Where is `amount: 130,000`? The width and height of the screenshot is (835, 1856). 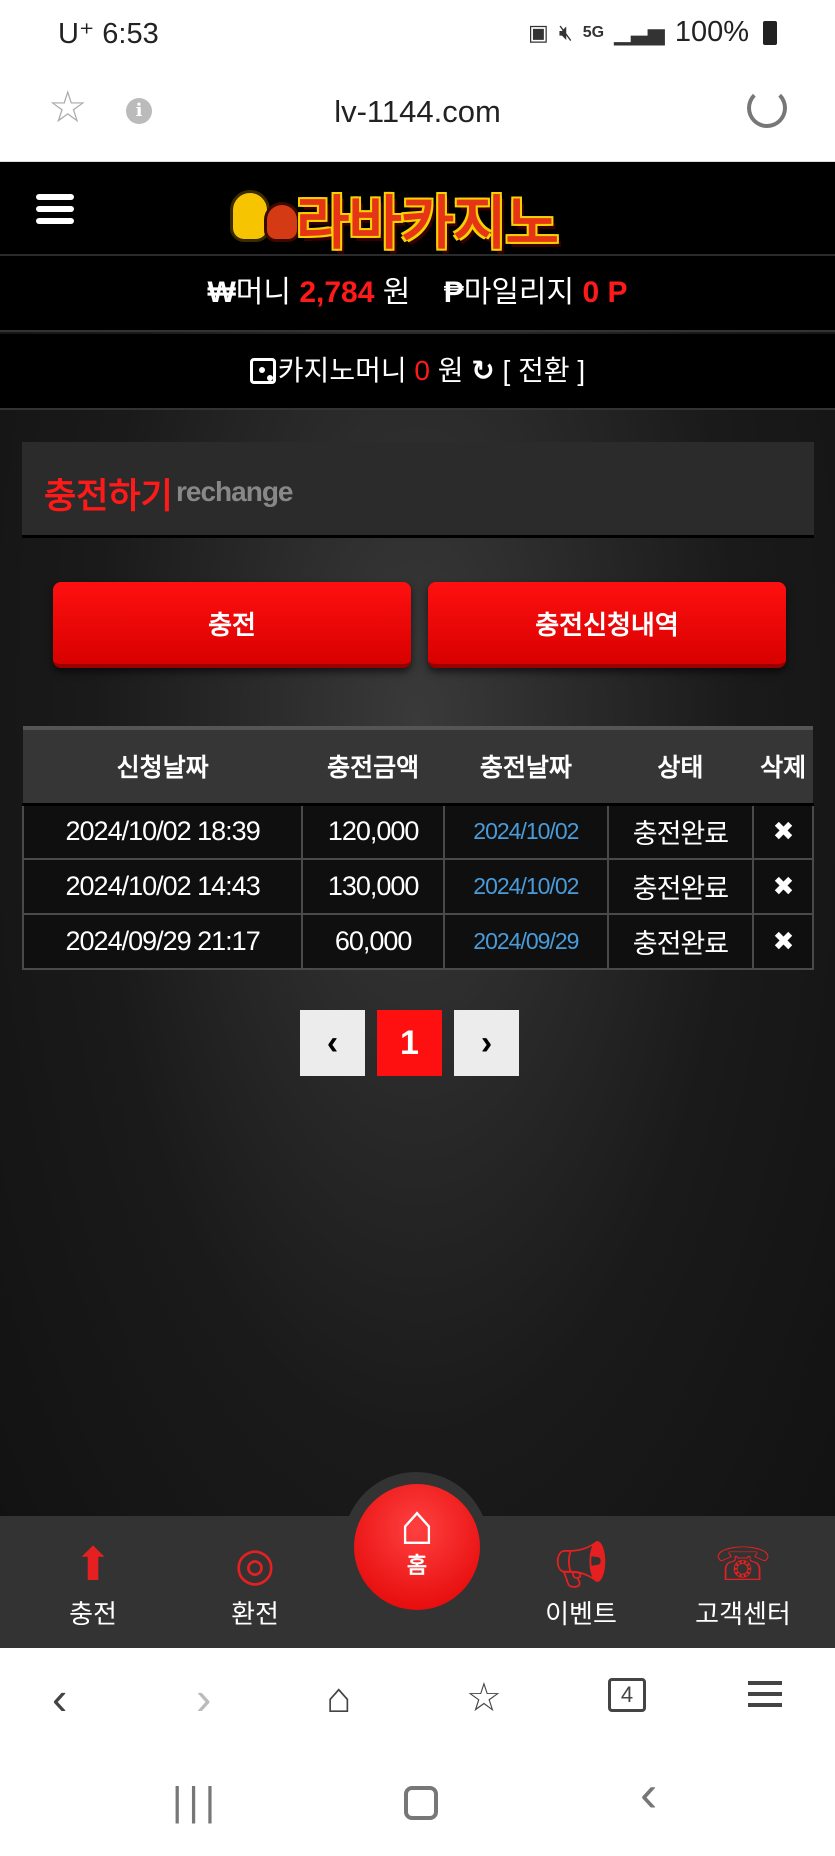
amount: 130,000 is located at coordinates (373, 886).